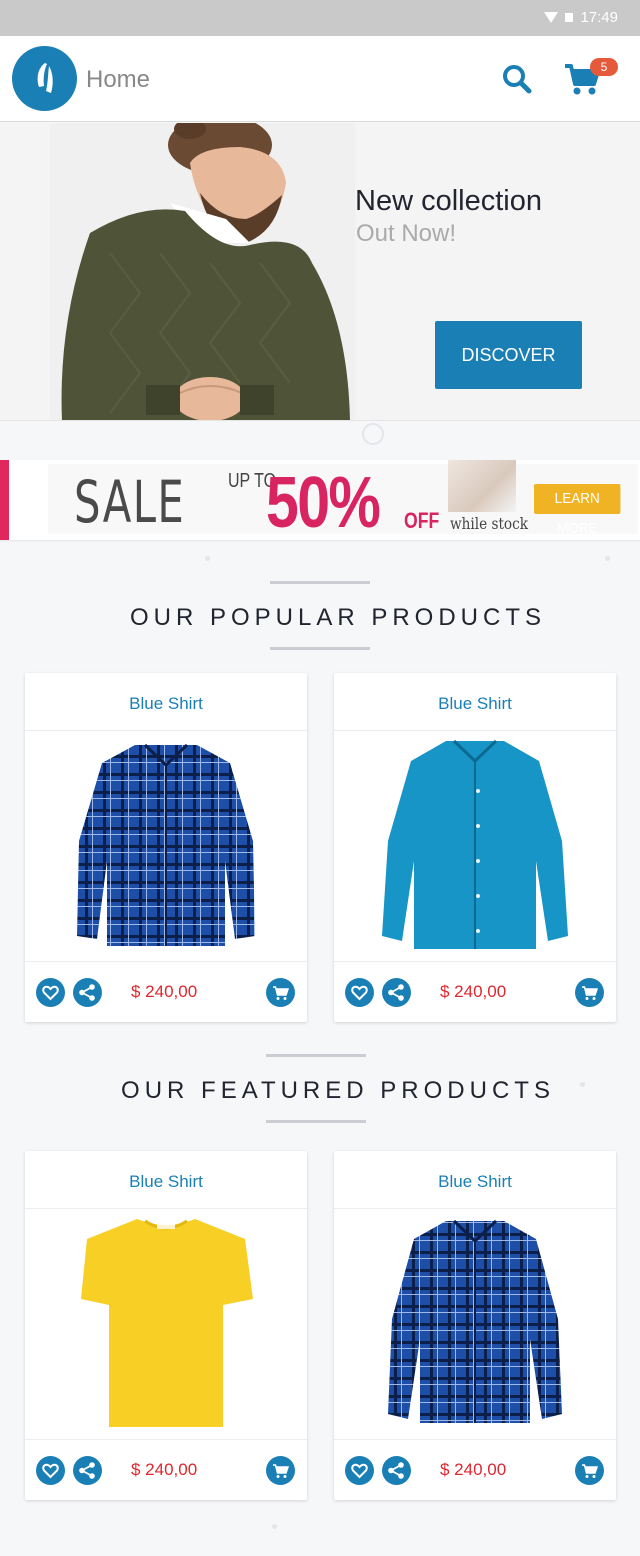 This screenshot has width=640, height=1556. I want to click on status-bar: 17:49, so click(320, 18).